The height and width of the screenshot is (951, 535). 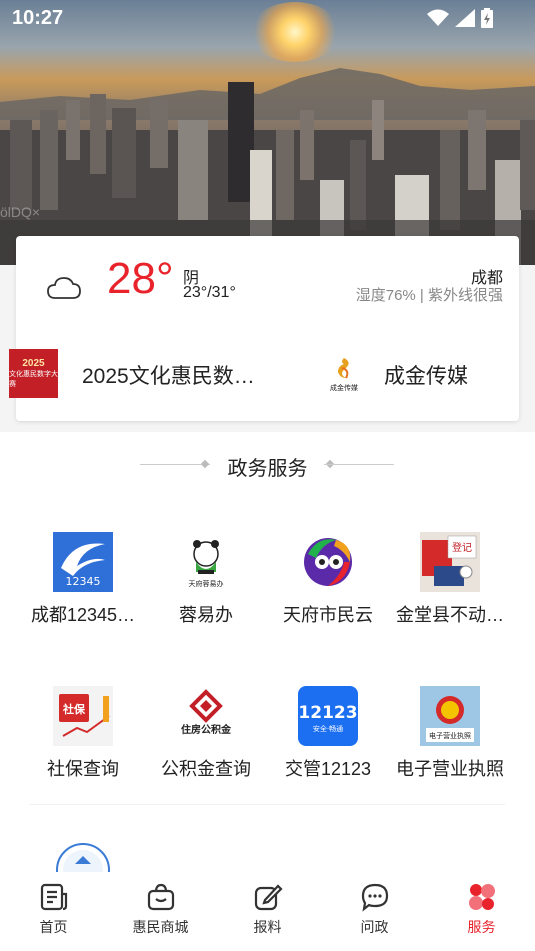 What do you see at coordinates (38, 18) in the screenshot?
I see `status-time: 10:27` at bounding box center [38, 18].